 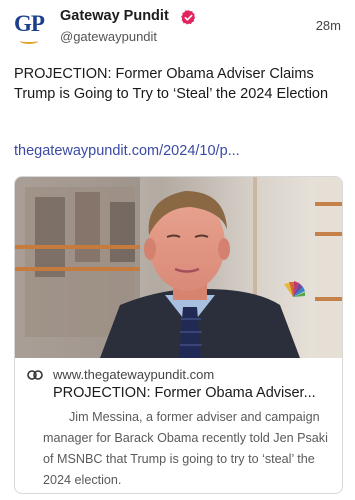 I want to click on account-name: Gateway Pundit, so click(x=114, y=16).